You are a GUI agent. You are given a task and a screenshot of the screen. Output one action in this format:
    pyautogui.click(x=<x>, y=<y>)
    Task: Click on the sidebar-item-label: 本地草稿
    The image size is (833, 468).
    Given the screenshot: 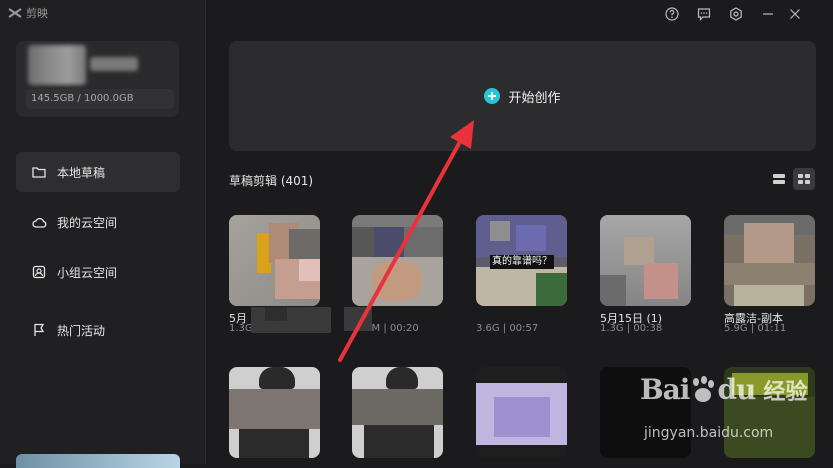 What is the action you would take?
    pyautogui.click(x=81, y=172)
    